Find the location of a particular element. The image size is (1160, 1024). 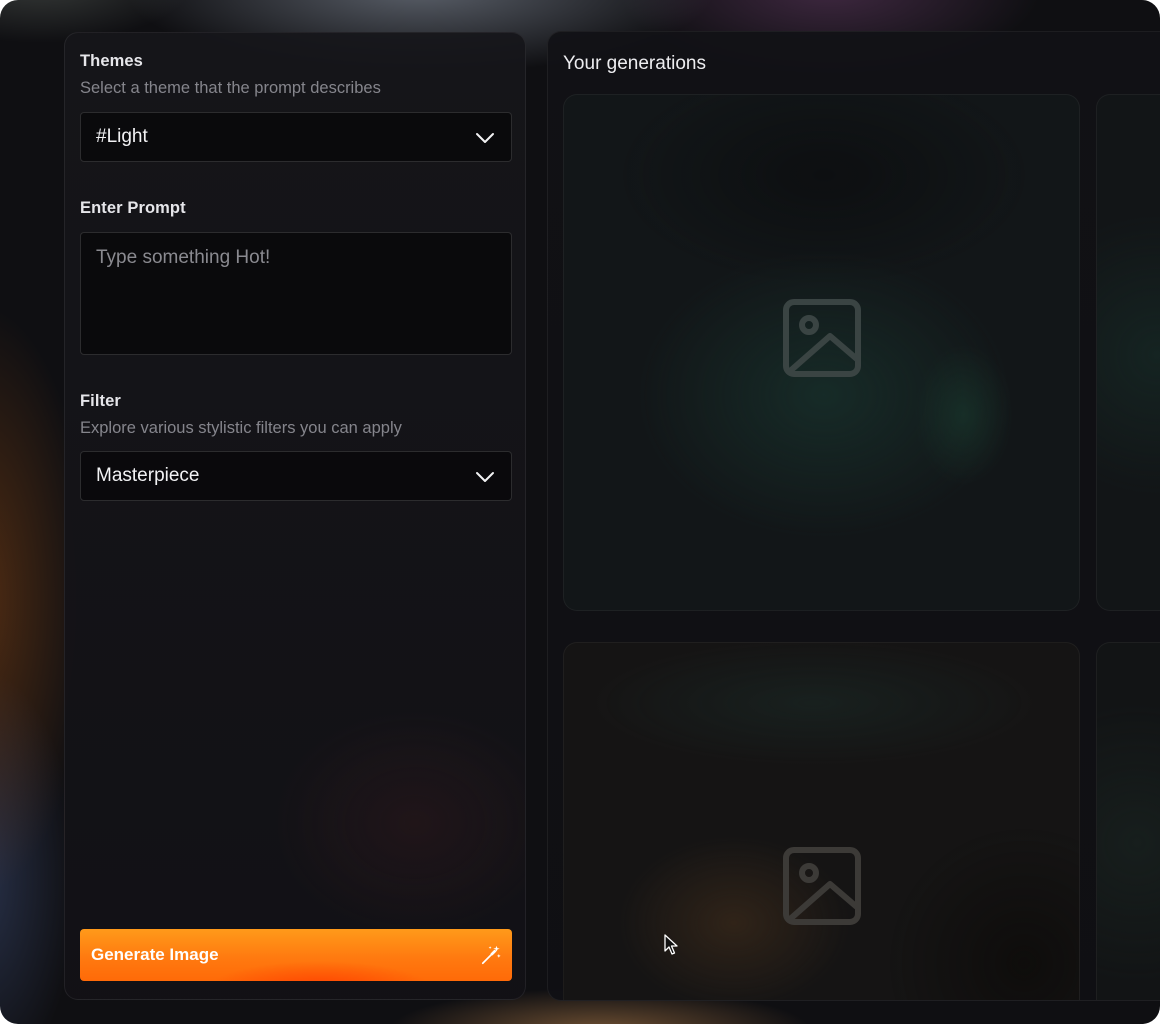

generate-image-label: Generate Image is located at coordinates (155, 954).